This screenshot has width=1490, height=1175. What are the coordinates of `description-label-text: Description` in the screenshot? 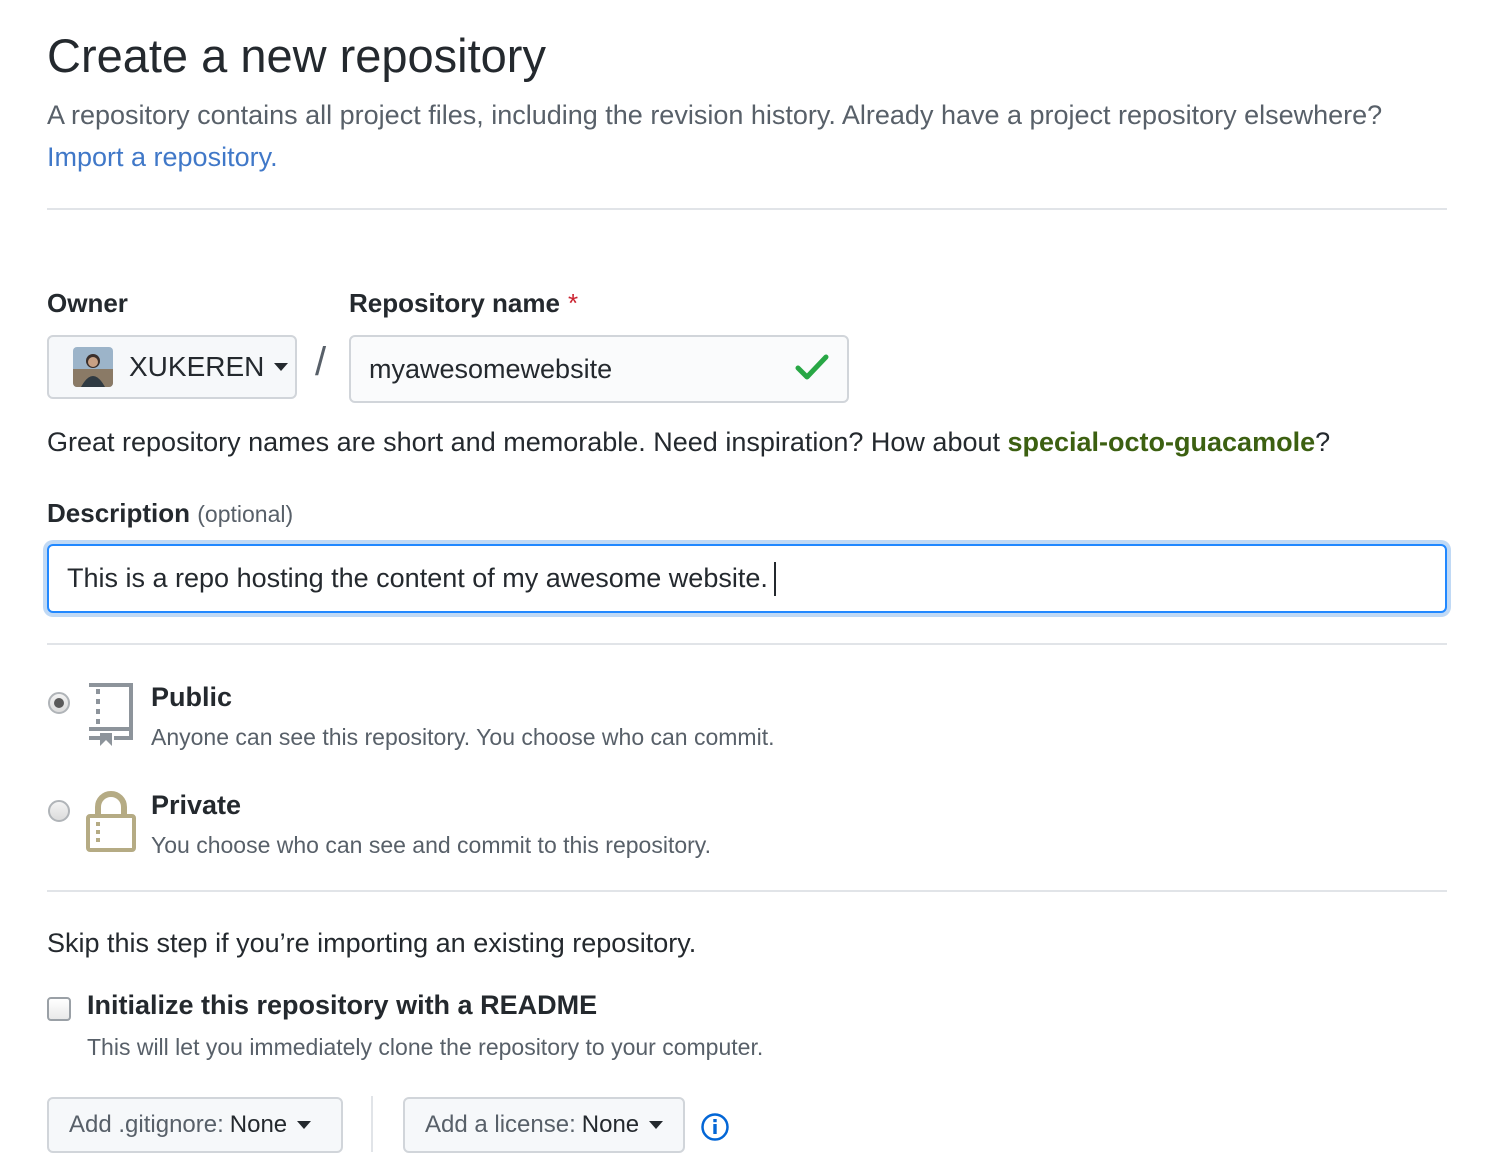 It's located at (119, 513).